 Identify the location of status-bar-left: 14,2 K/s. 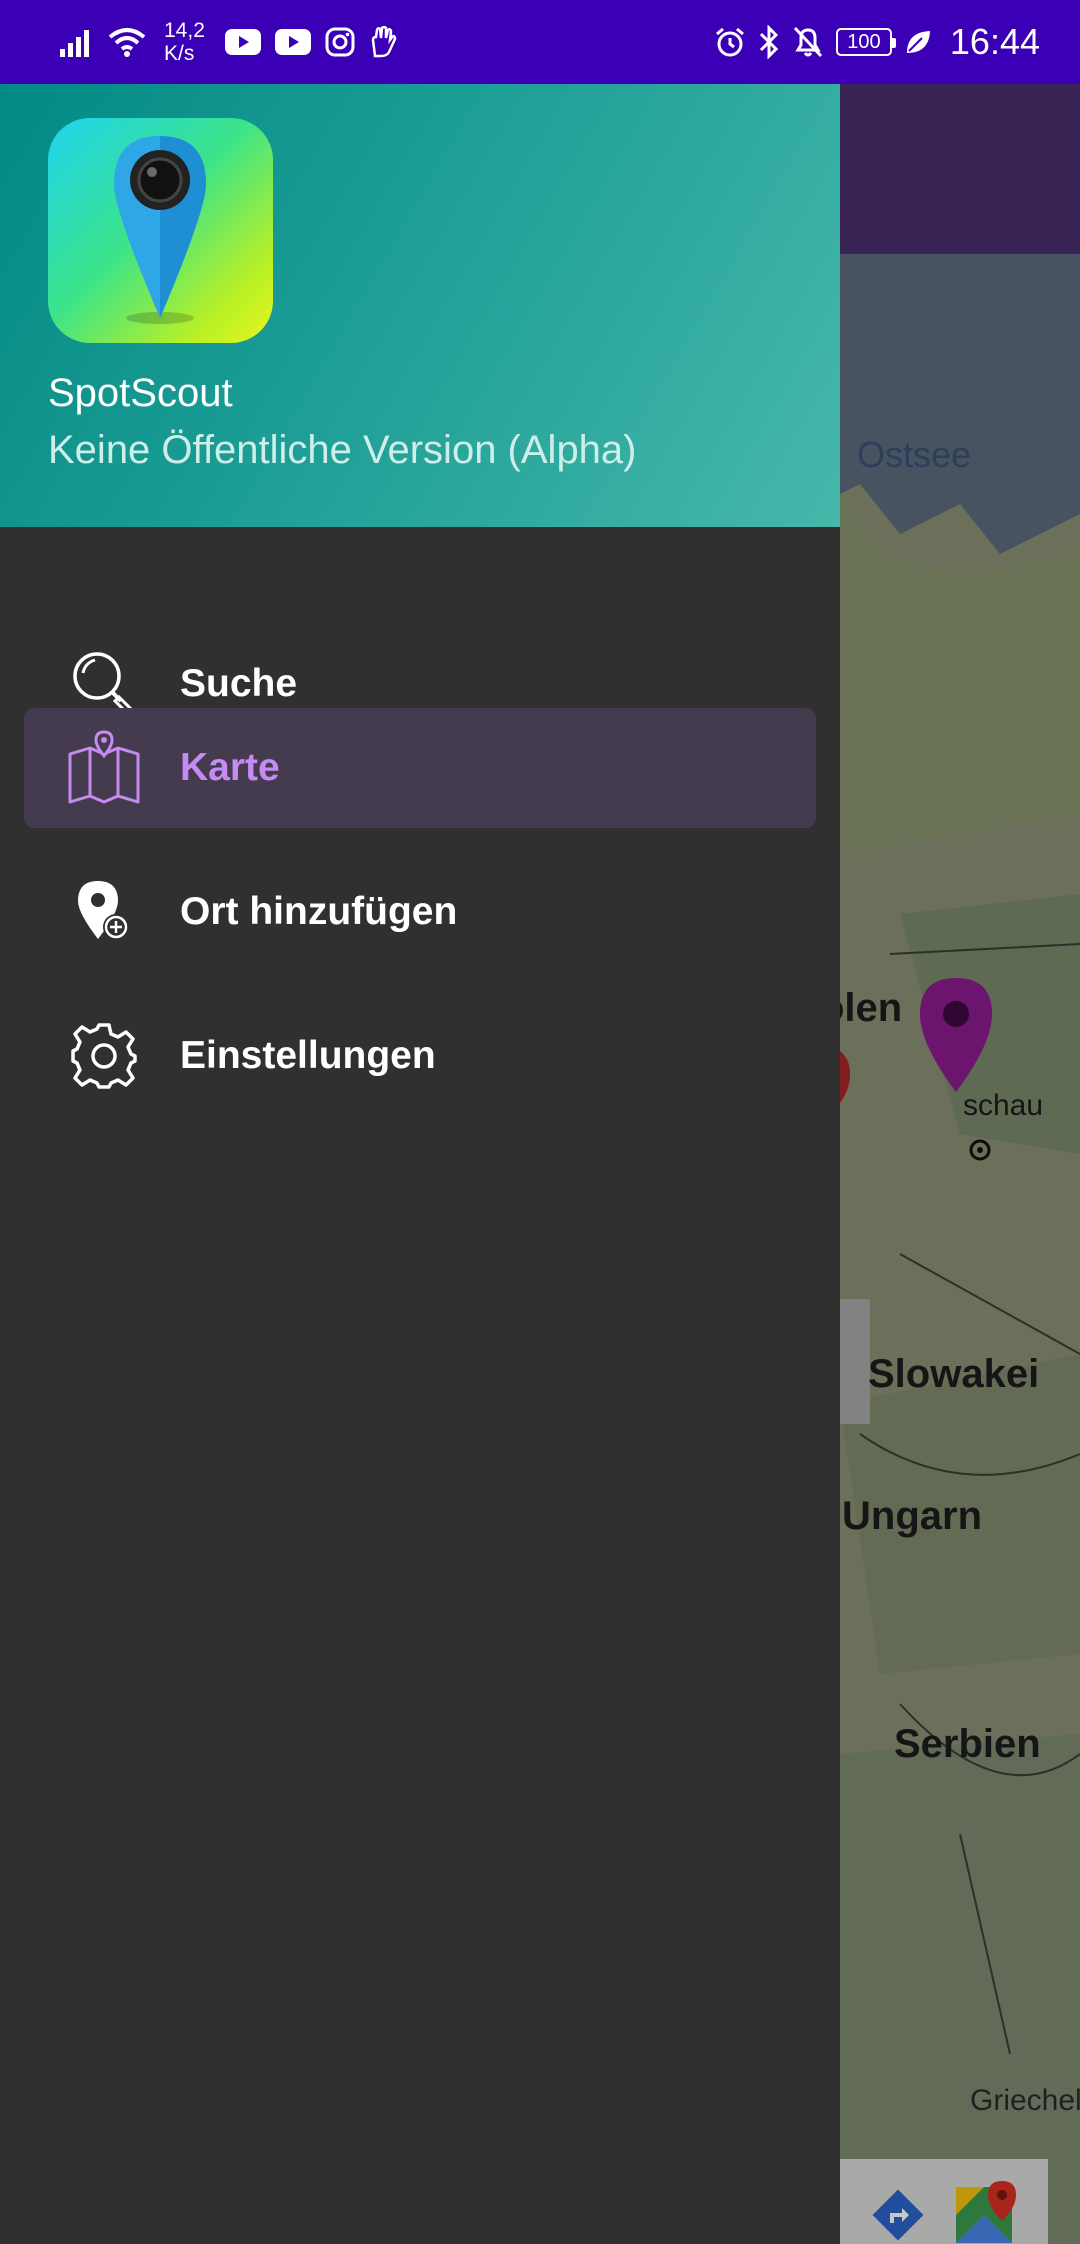
(228, 42).